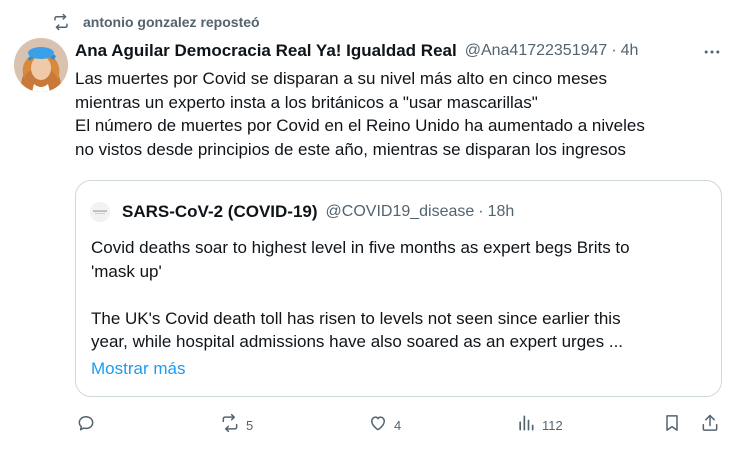 The width and height of the screenshot is (742, 458). What do you see at coordinates (501, 211) in the screenshot?
I see `quote-time: 18h` at bounding box center [501, 211].